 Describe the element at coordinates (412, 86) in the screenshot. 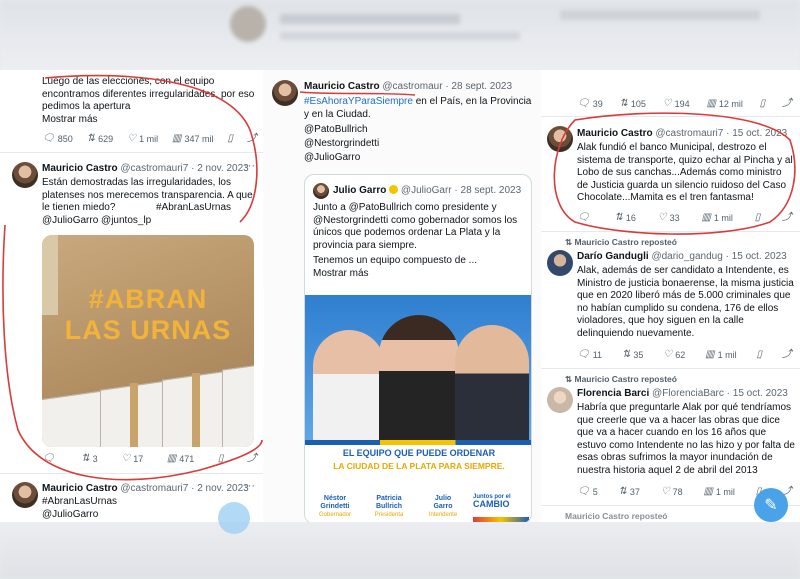

I see `author-handle: @castromaur` at that location.